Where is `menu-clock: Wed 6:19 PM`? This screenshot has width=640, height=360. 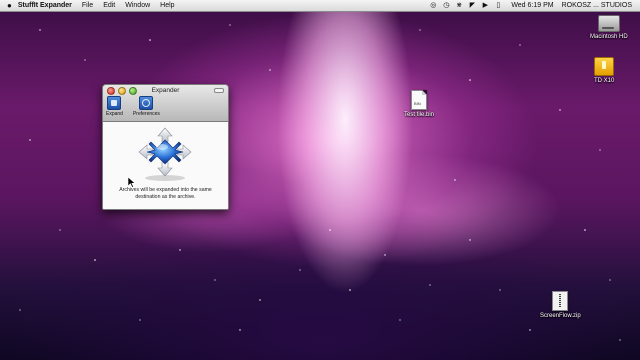
menu-clock: Wed 6:19 PM is located at coordinates (532, 5).